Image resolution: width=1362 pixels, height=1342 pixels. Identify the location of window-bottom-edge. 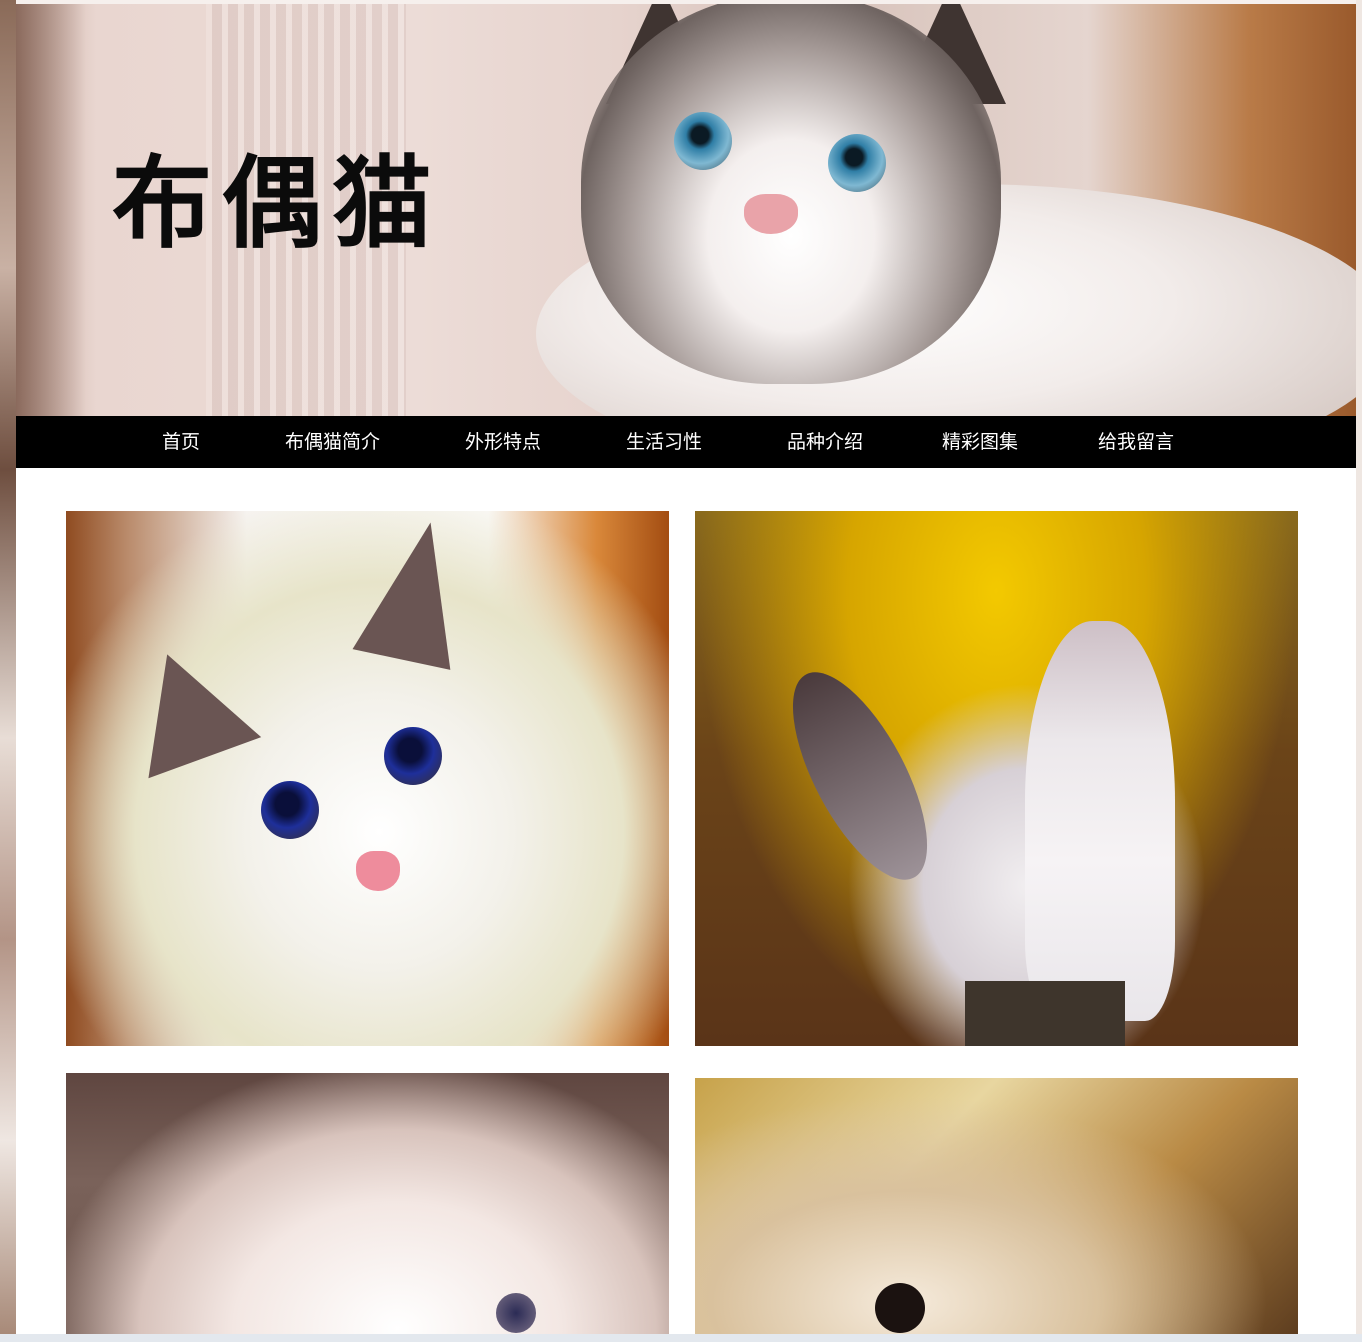
(681, 1338).